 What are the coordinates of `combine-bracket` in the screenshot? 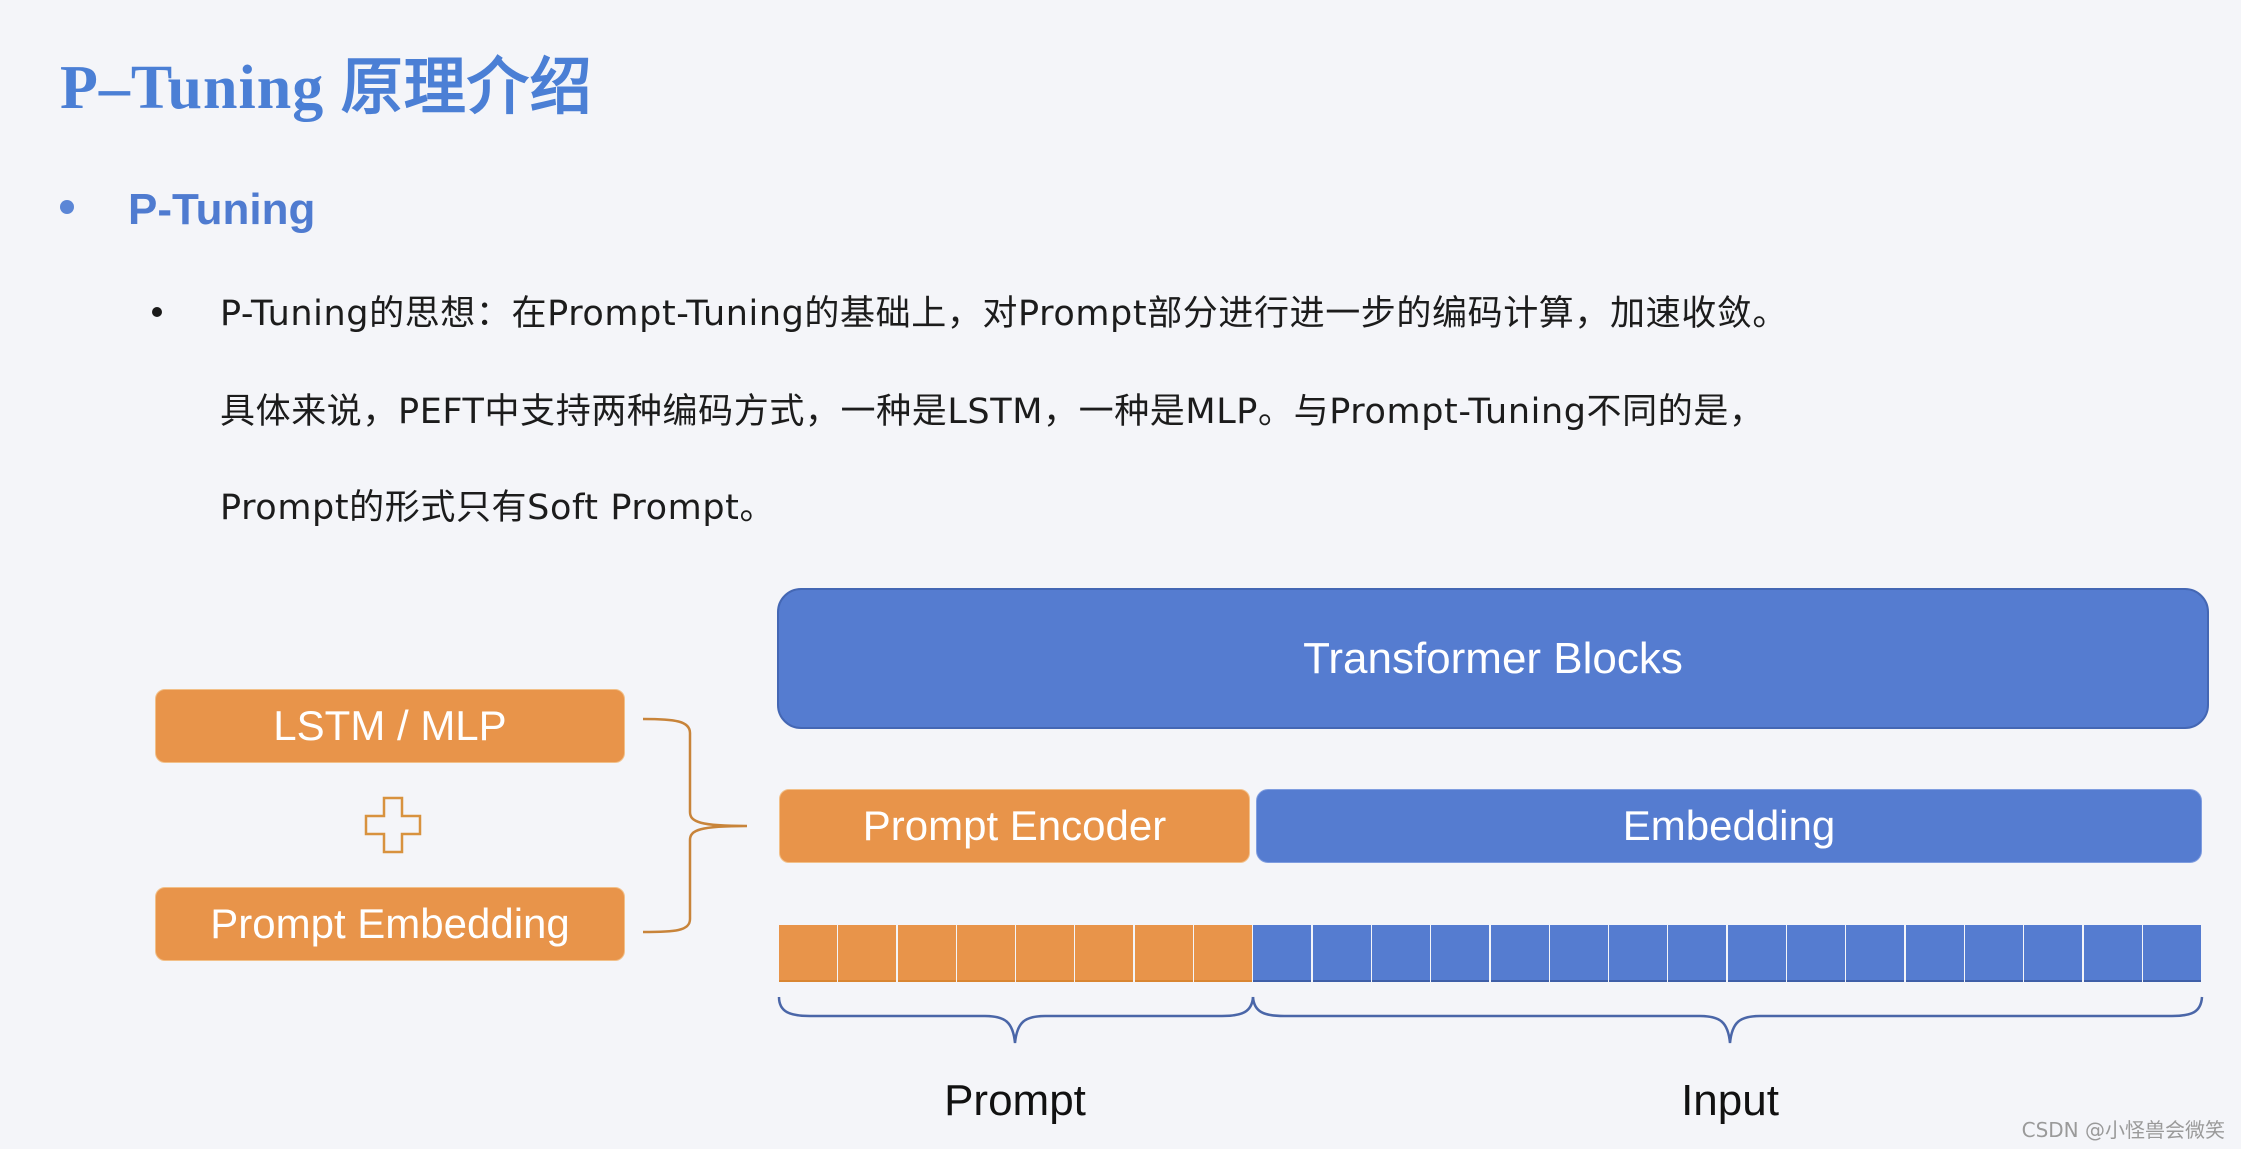 It's located at (695, 825).